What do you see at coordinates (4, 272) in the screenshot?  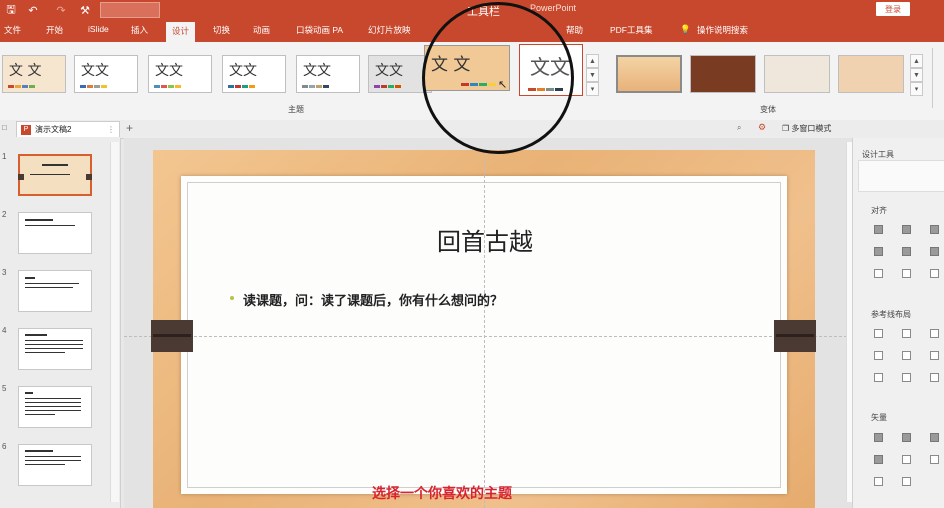 I see `slide-number: 3` at bounding box center [4, 272].